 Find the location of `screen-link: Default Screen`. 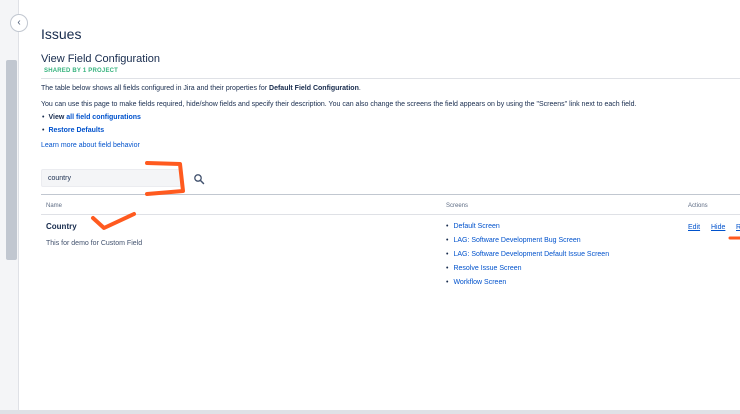

screen-link: Default Screen is located at coordinates (476, 226).